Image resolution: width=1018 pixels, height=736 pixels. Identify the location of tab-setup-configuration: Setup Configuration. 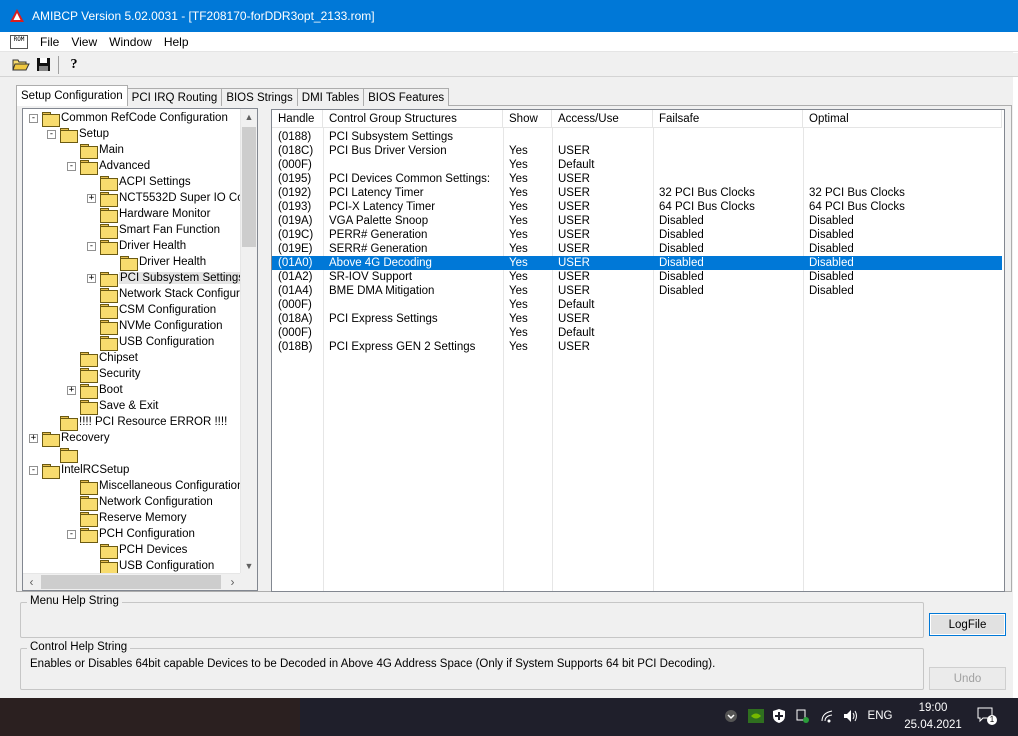
(72, 95).